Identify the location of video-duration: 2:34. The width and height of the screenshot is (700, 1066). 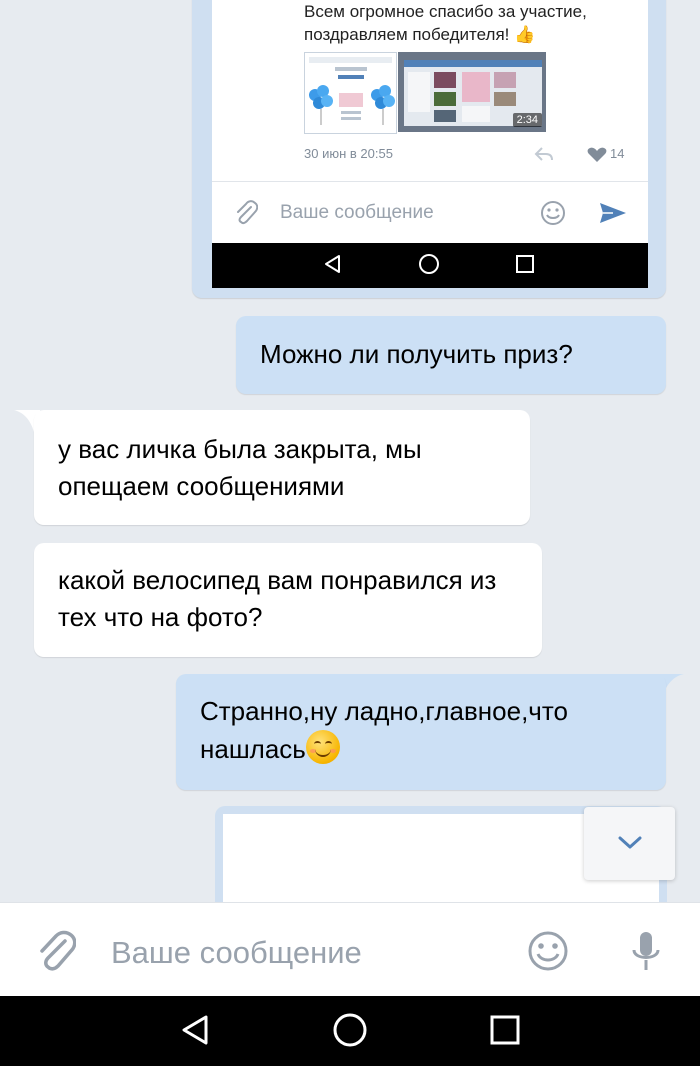
(527, 120).